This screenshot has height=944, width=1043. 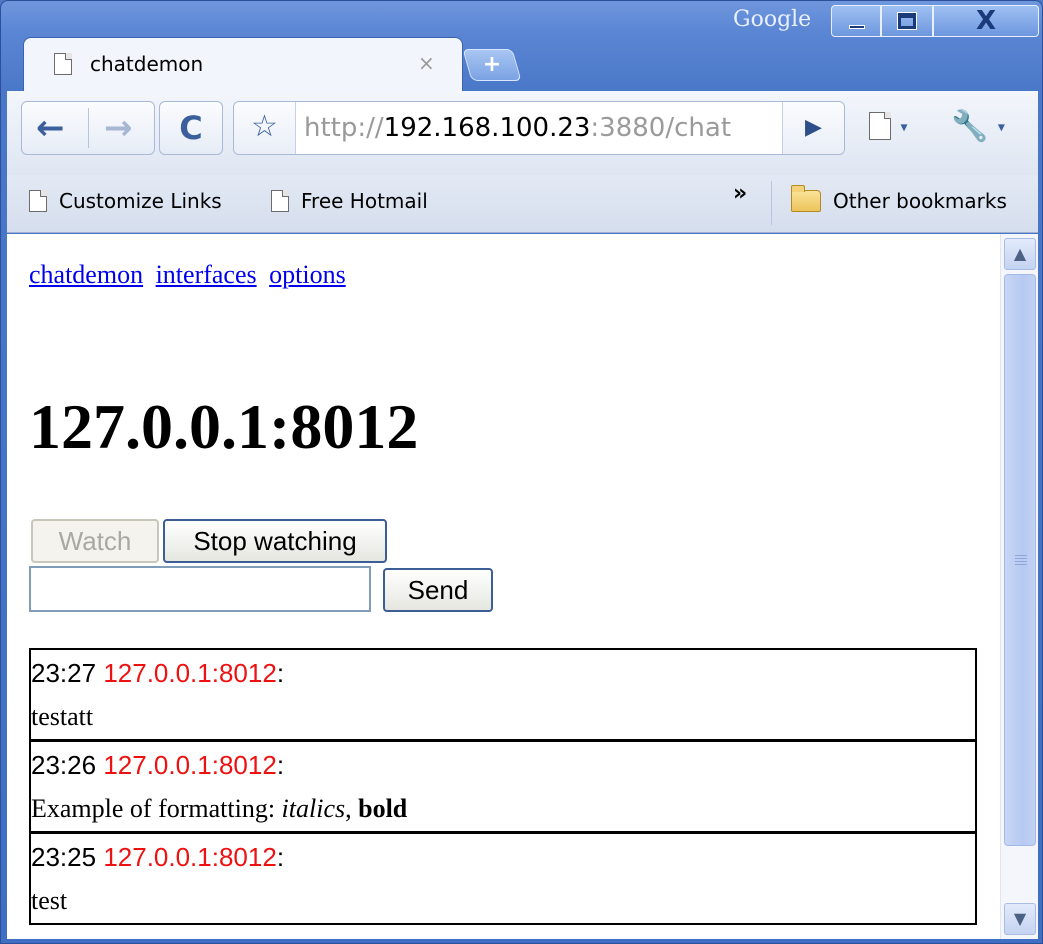 I want to click on folder-icon, so click(x=806, y=198).